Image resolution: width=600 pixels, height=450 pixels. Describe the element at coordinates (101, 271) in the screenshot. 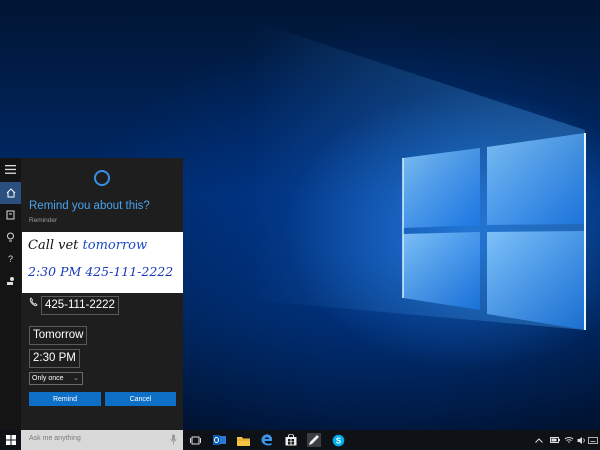

I see `ink-text-line2: 2:30 PM 425-111-2222` at that location.